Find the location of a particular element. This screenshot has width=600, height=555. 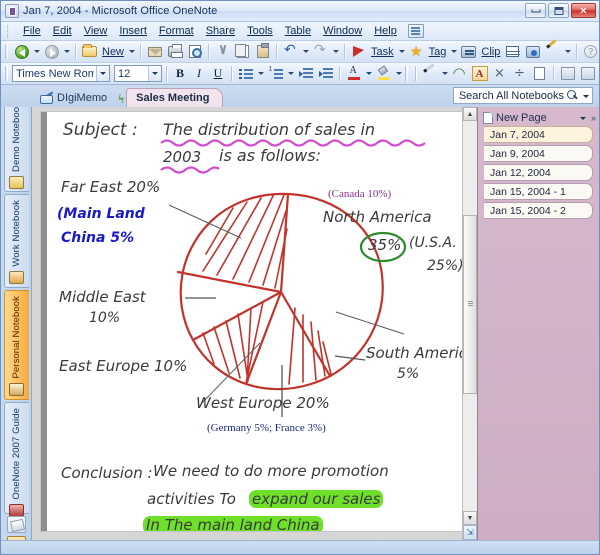

scroll-up-button: ▲ is located at coordinates (470, 114).